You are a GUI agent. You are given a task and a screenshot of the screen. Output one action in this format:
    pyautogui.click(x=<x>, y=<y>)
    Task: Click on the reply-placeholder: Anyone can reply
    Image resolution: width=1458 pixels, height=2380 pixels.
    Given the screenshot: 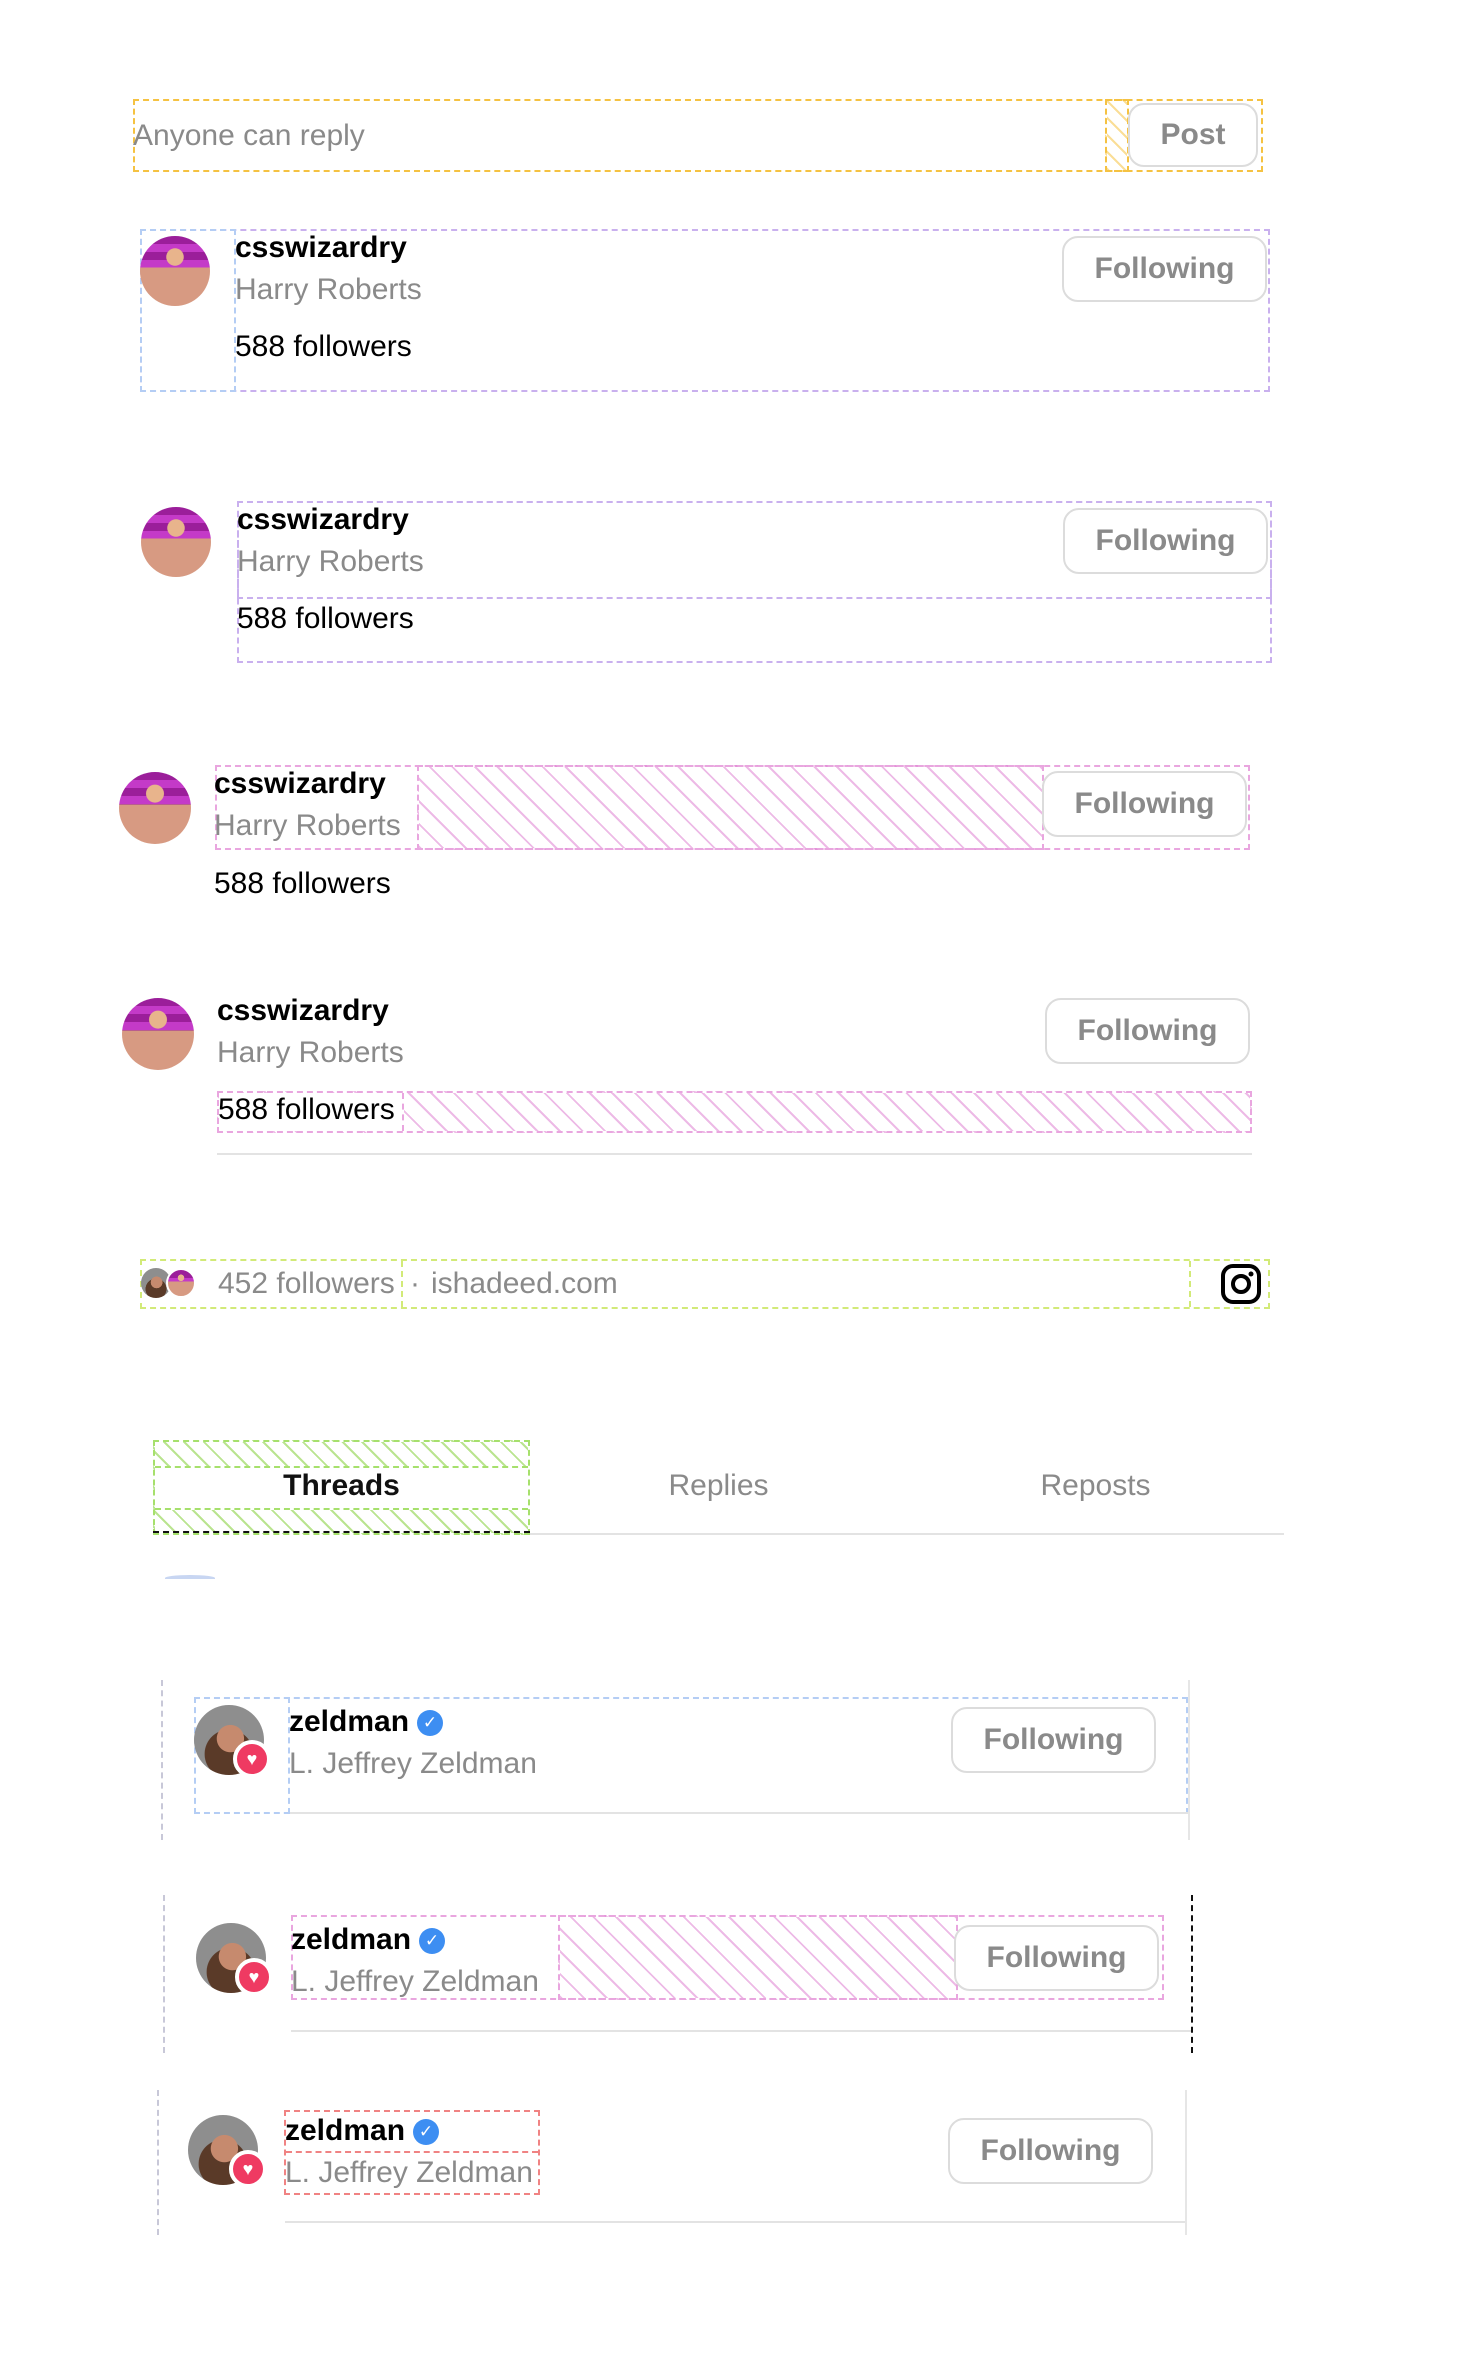 What is the action you would take?
    pyautogui.click(x=249, y=136)
    